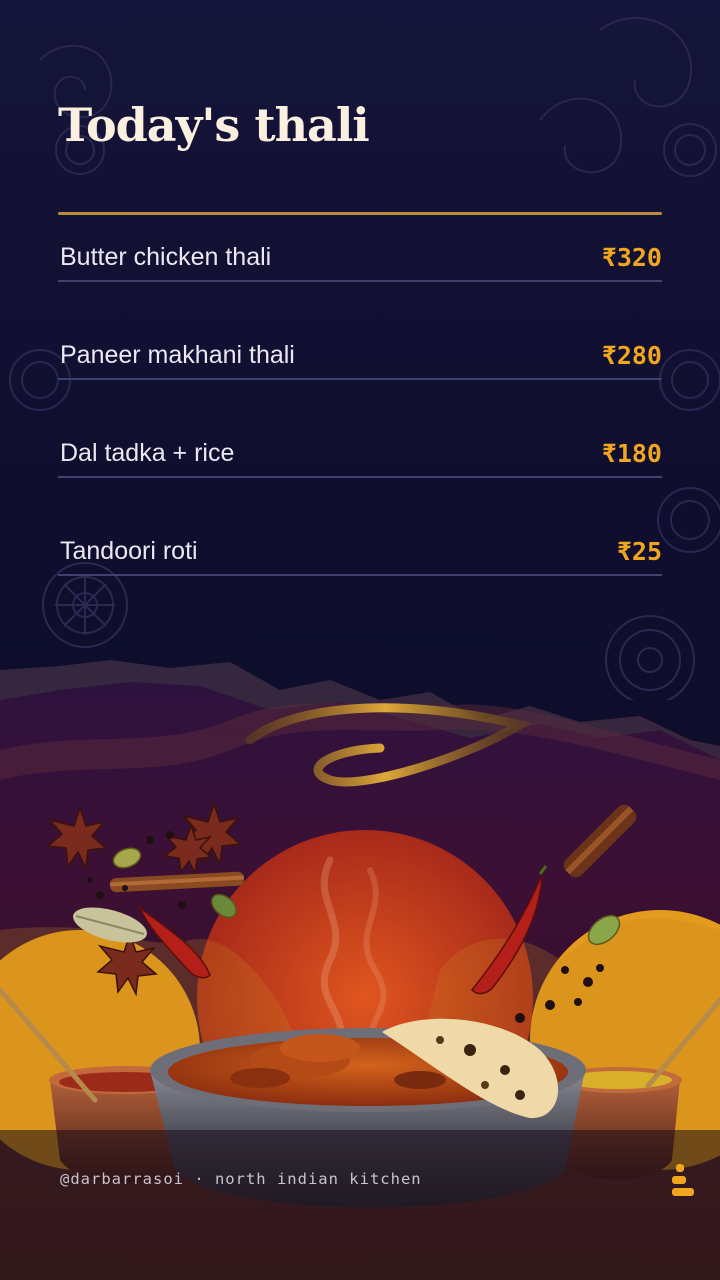 Image resolution: width=720 pixels, height=1280 pixels. Describe the element at coordinates (360, 331) in the screenshot. I see `menu-item: Paneer makhani thali ₹280` at that location.